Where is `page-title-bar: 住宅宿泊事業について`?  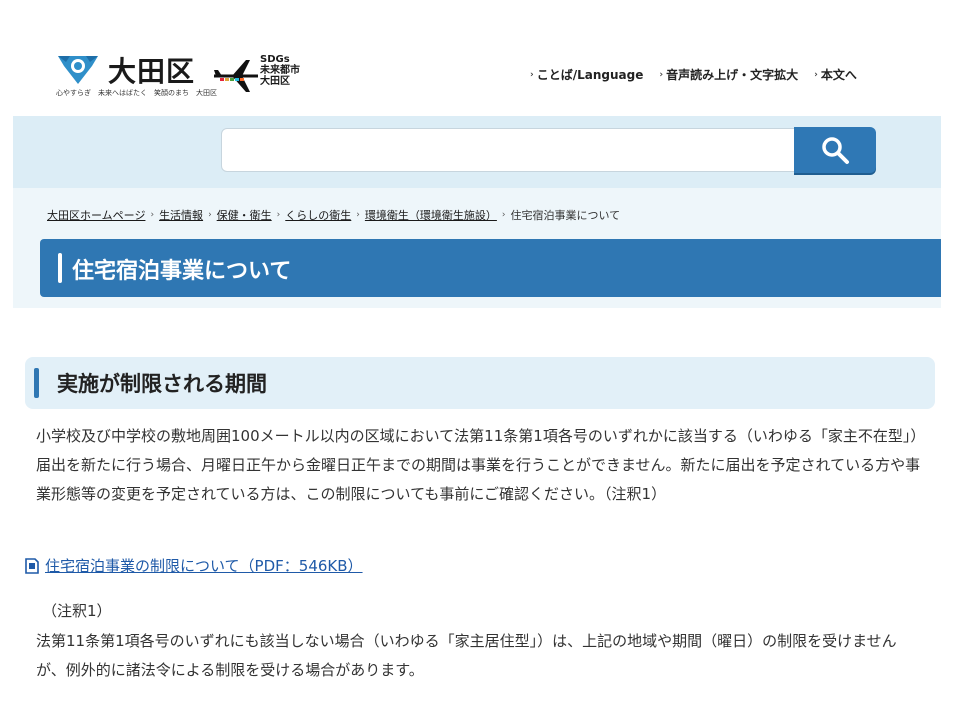
page-title-bar: 住宅宿泊事業について is located at coordinates (490, 268).